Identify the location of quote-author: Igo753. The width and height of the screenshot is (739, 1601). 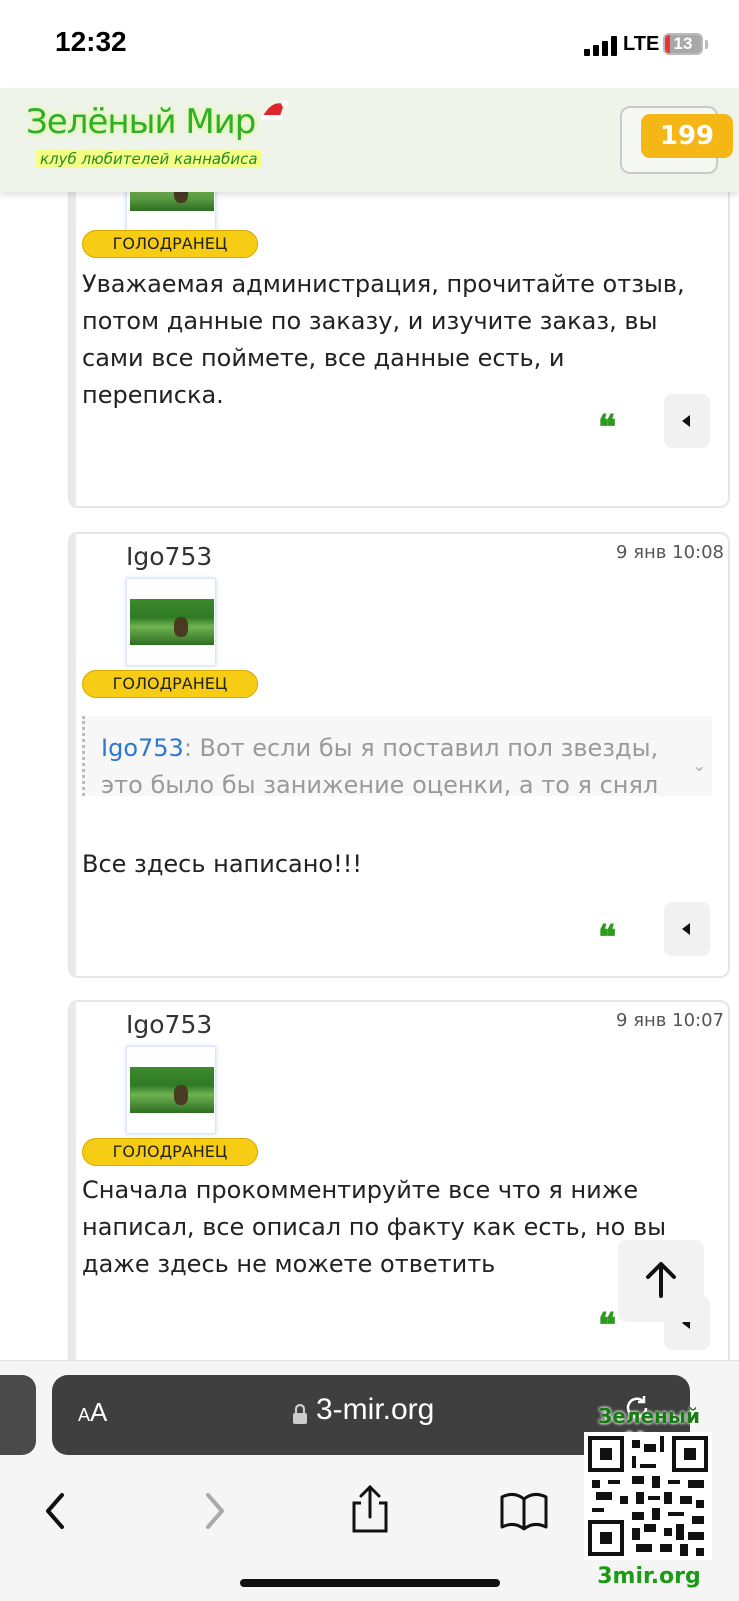
(142, 748).